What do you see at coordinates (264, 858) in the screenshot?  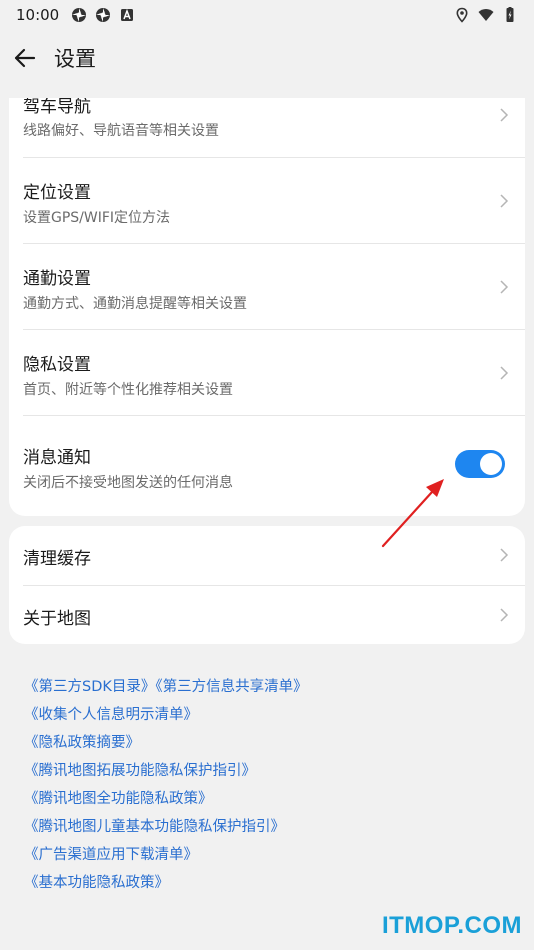 I see `policy-link-ad-channel: 《广告渠道应用下载清单》` at bounding box center [264, 858].